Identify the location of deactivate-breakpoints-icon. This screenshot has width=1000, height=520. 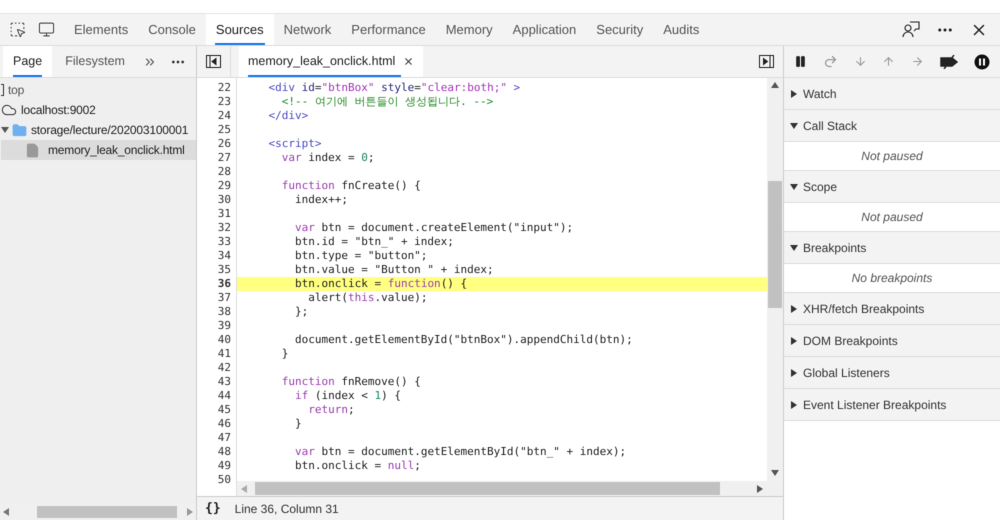
(949, 61).